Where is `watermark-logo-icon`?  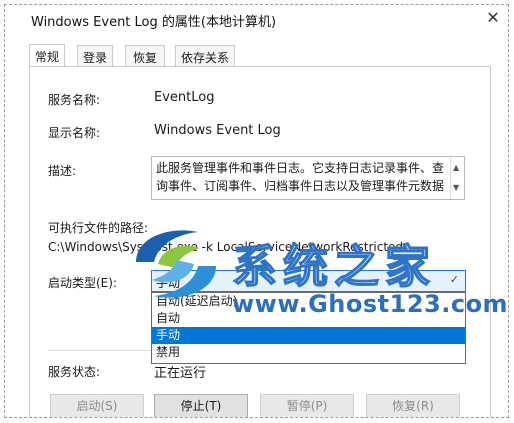 watermark-logo-icon is located at coordinates (176, 264).